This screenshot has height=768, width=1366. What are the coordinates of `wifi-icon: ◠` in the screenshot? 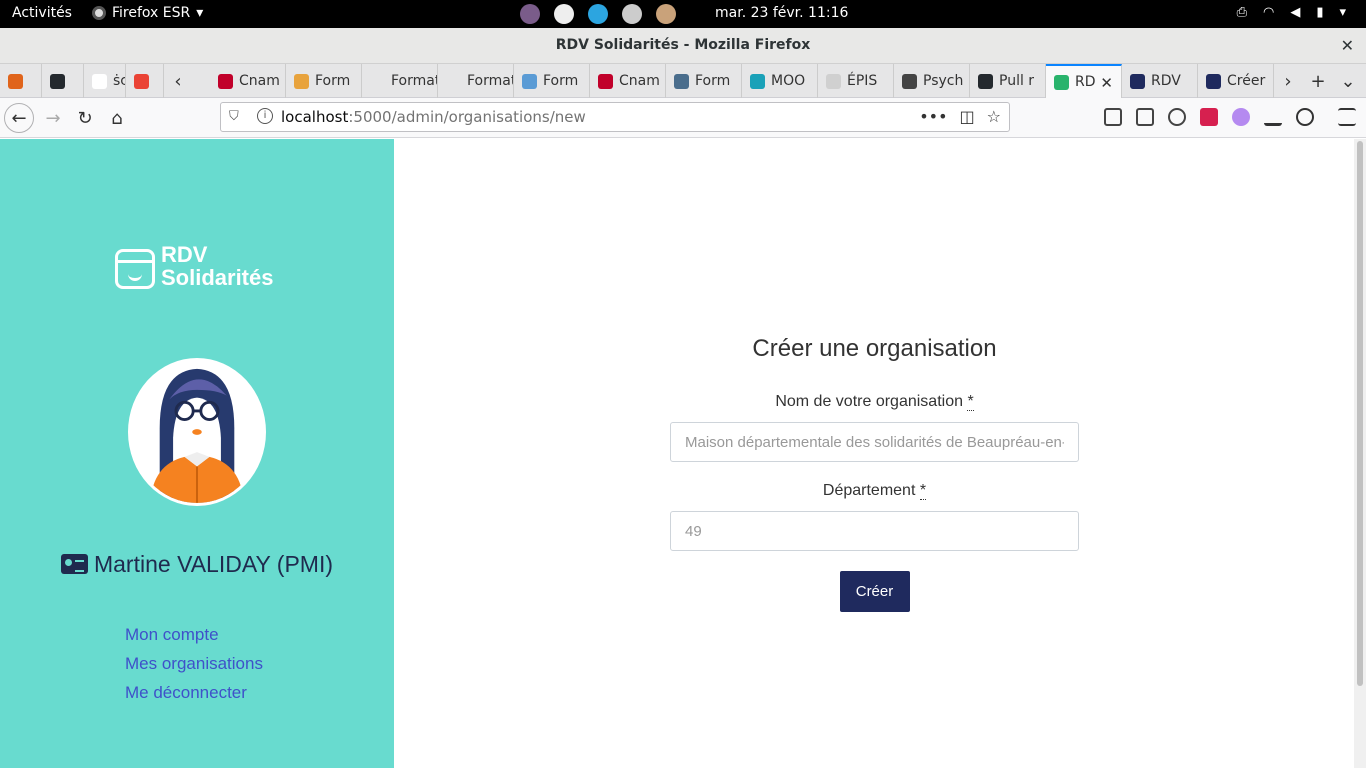 It's located at (1268, 12).